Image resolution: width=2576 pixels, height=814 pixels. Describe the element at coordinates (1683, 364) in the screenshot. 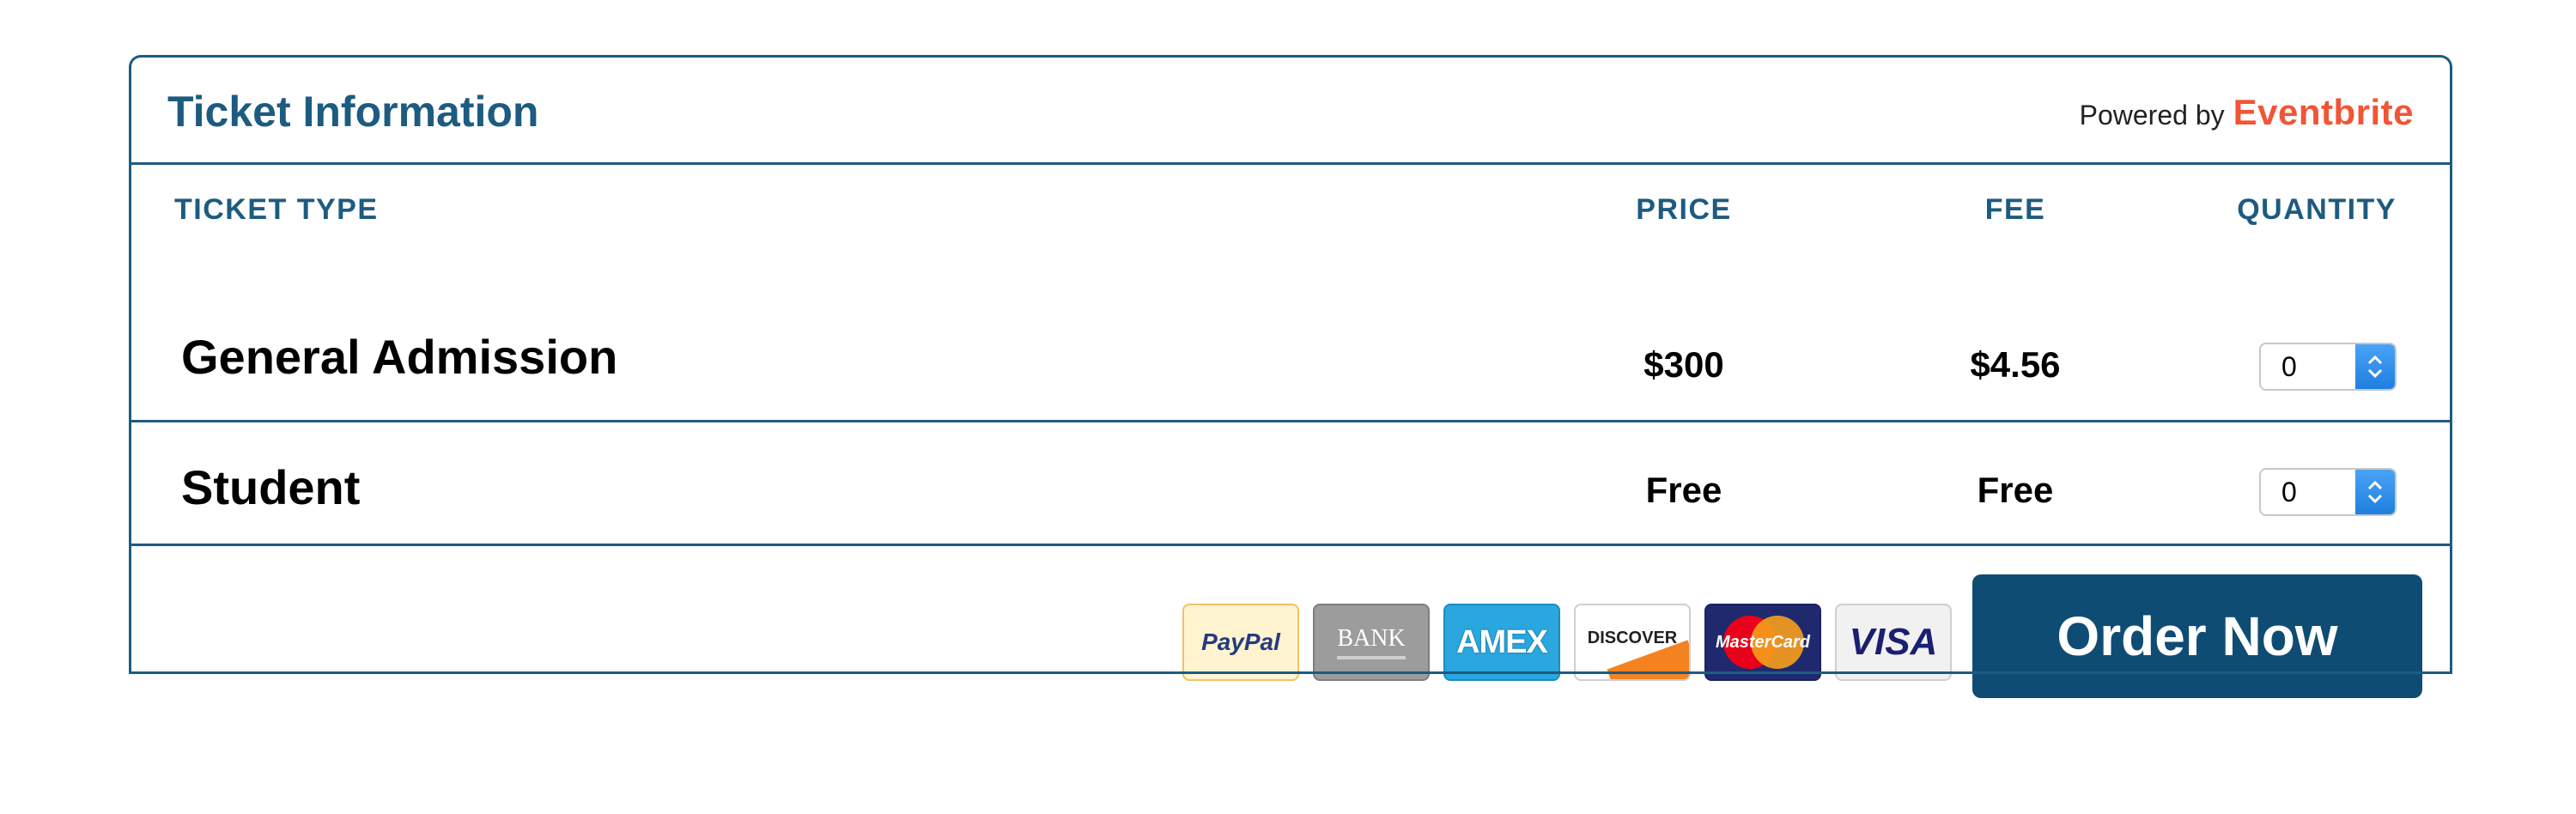

I see `ticket-price: $300` at that location.